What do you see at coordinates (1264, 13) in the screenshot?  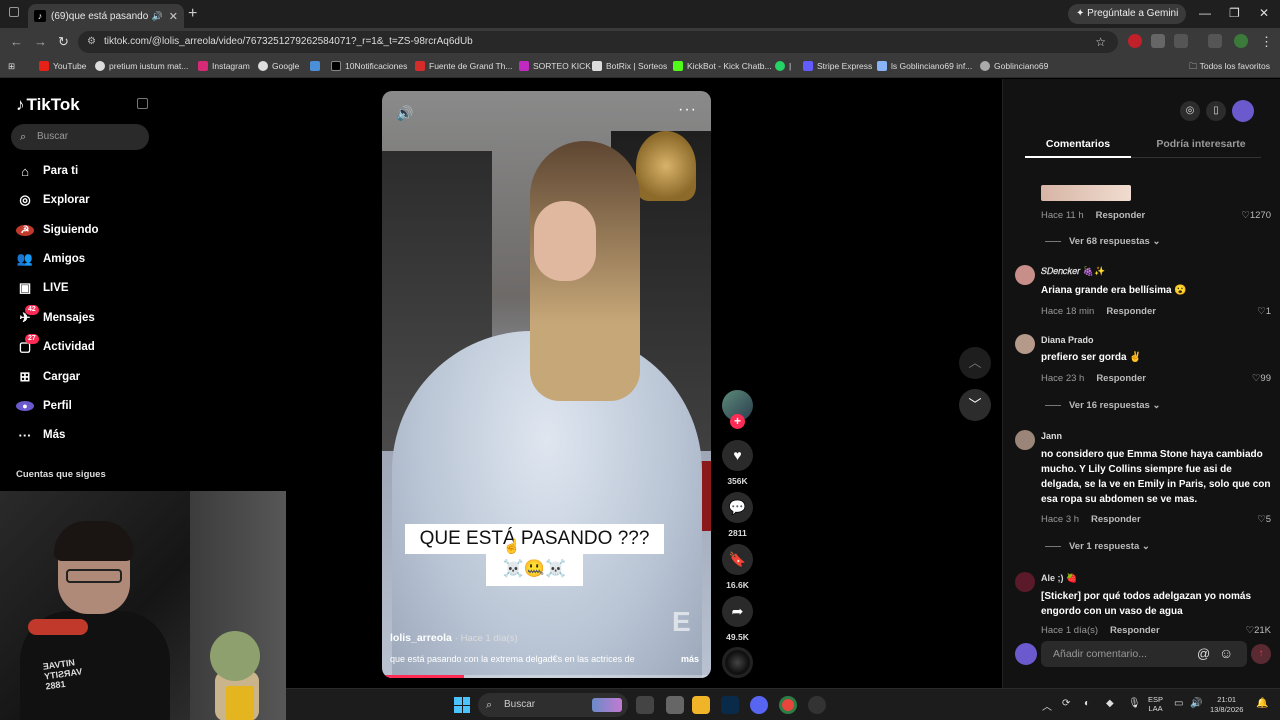 I see `close-window-icon: ✕` at bounding box center [1264, 13].